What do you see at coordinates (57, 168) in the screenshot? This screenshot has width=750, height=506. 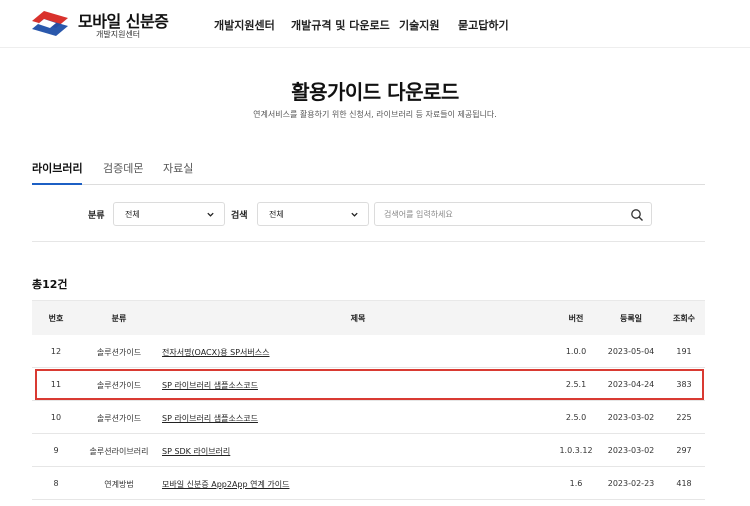 I see `tab-library: 라이브러리` at bounding box center [57, 168].